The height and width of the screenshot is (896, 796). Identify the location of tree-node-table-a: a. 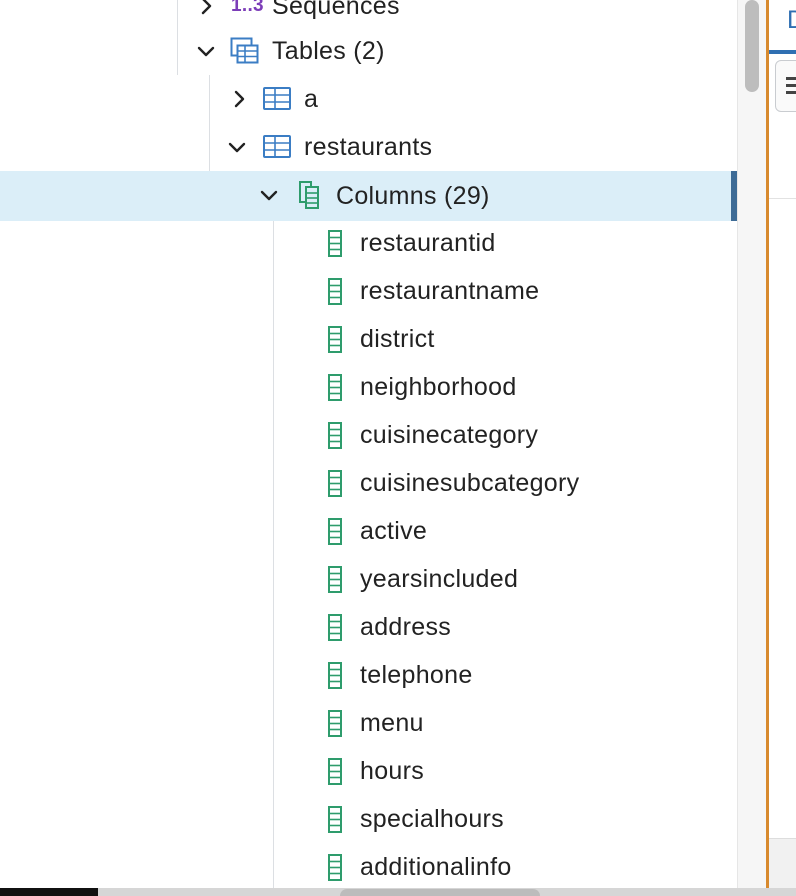
(368, 99).